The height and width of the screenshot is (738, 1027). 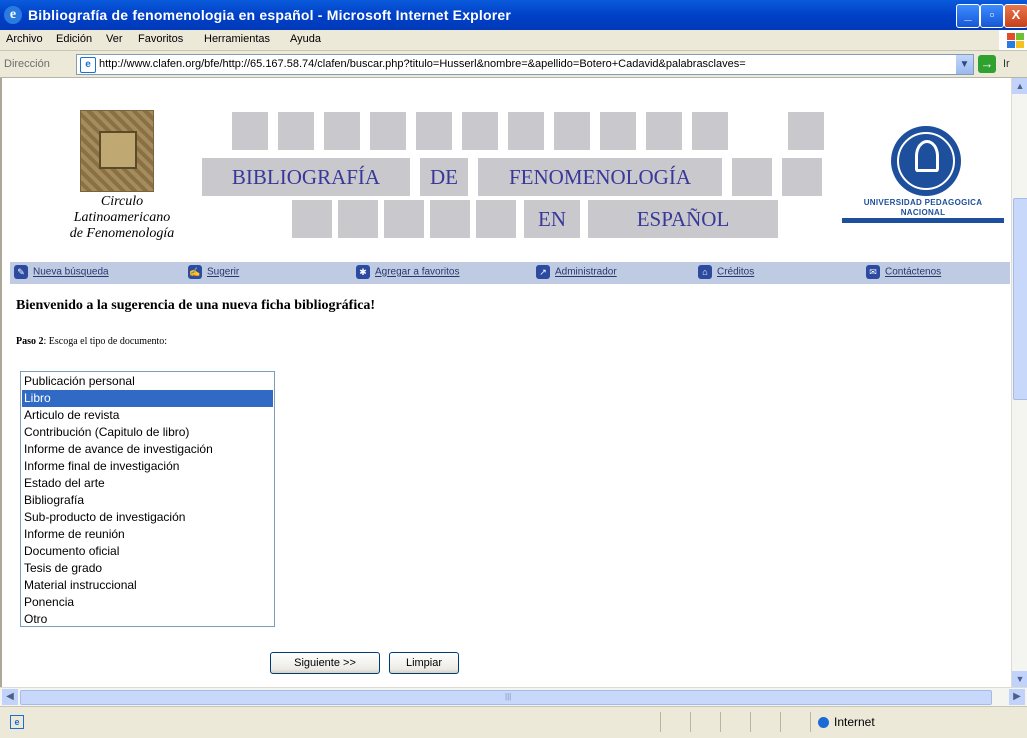 I want to click on horizontal-scrollbar: ◀ ||| ▶, so click(x=513, y=696).